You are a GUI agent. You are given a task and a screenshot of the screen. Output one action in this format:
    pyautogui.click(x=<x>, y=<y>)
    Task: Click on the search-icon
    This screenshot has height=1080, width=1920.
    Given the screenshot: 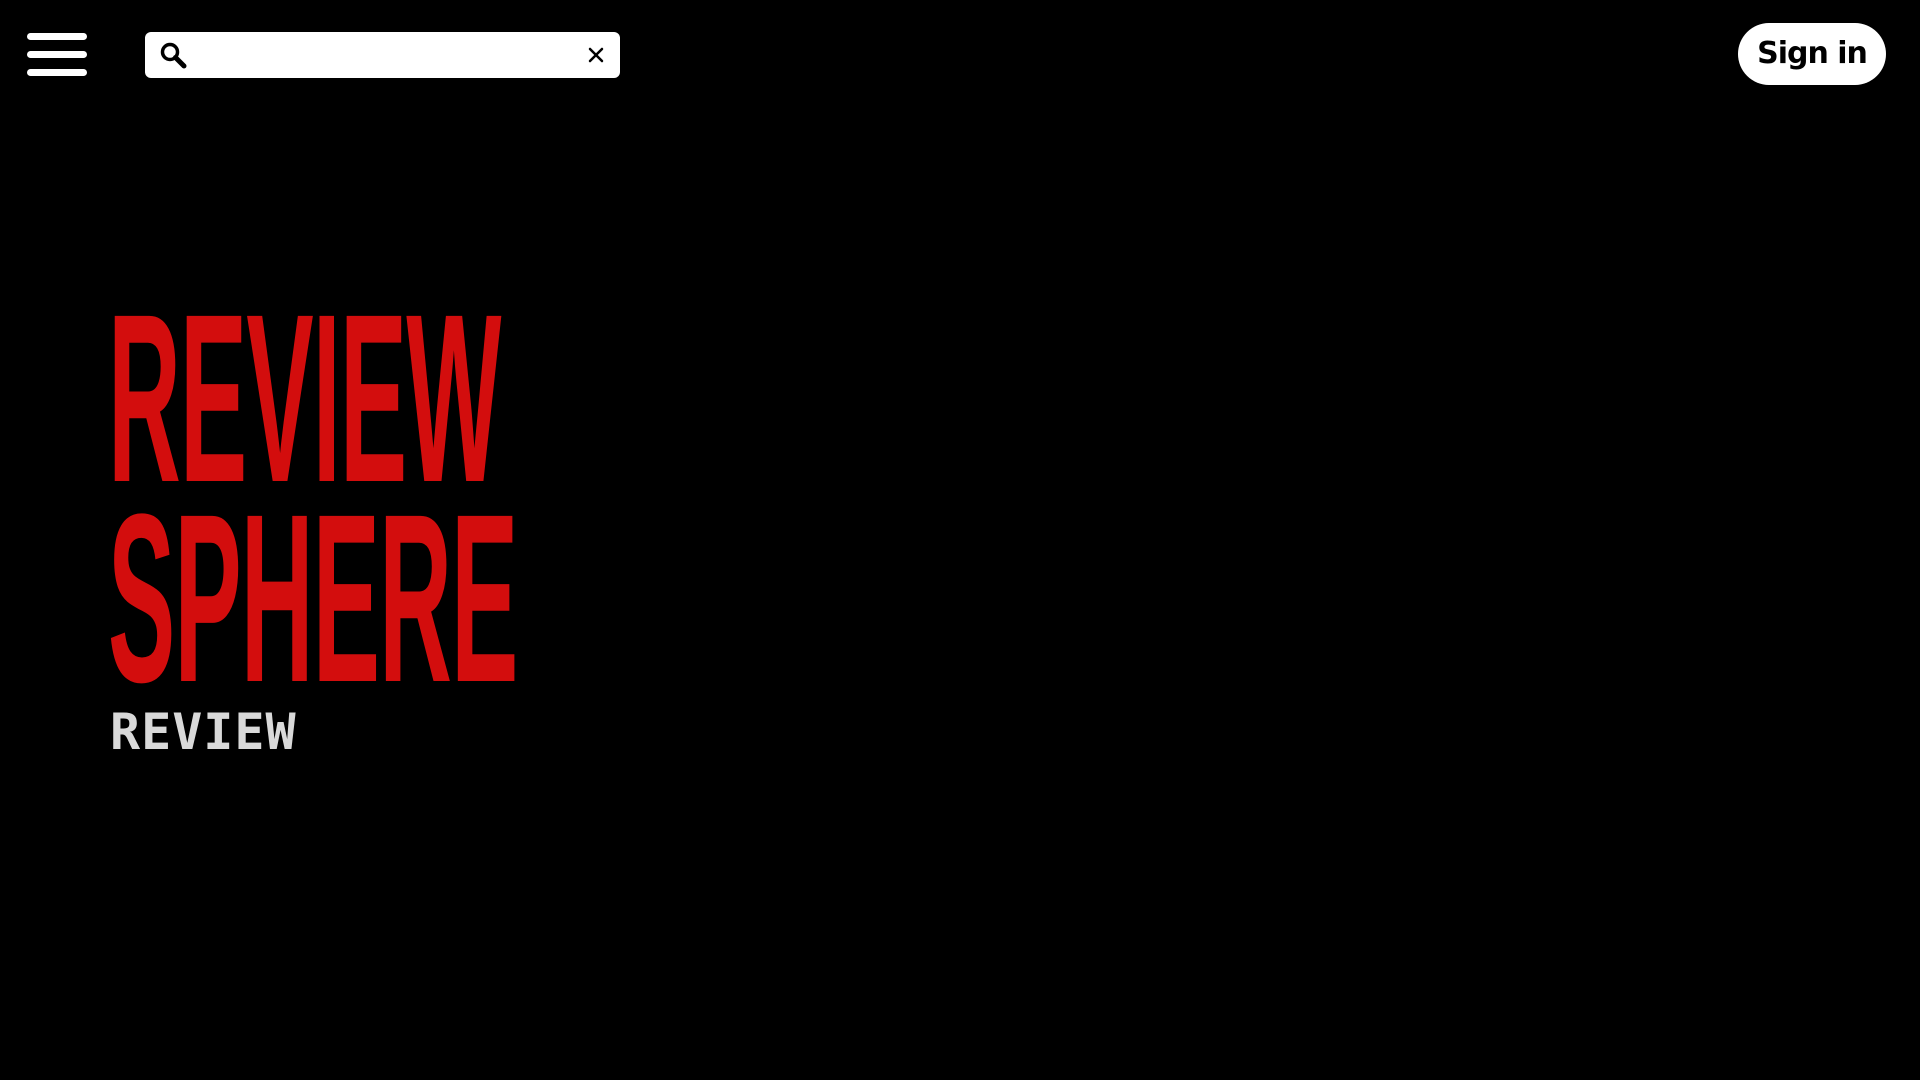 What is the action you would take?
    pyautogui.click(x=173, y=55)
    